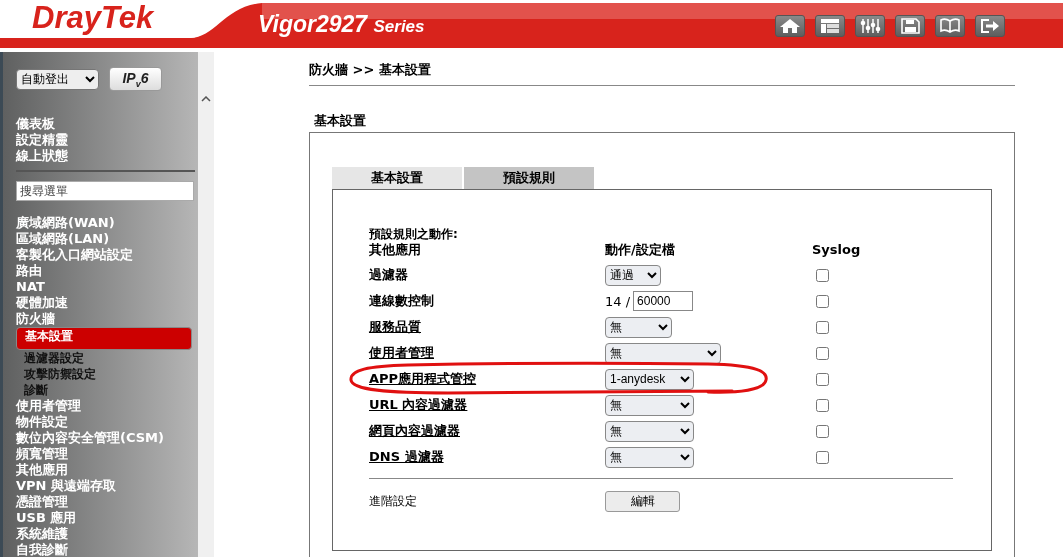  Describe the element at coordinates (414, 234) in the screenshot. I see `panel-heading: 預設規則之動作:` at that location.